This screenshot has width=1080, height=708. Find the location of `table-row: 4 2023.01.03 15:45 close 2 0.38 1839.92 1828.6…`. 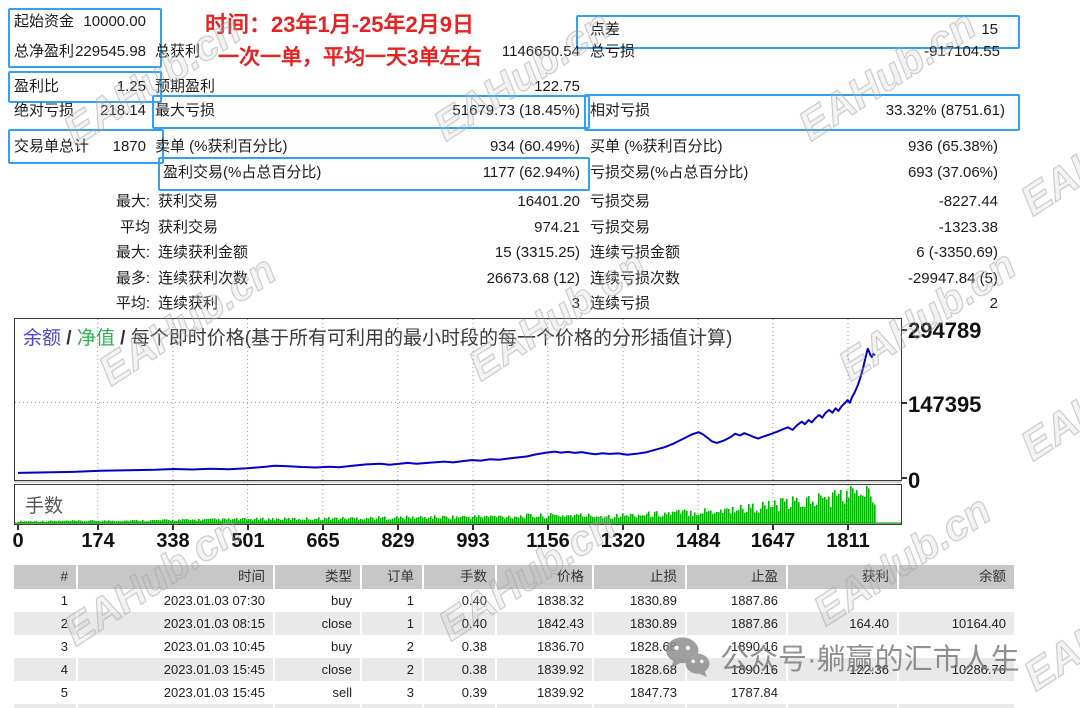

table-row: 4 2023.01.03 15:45 close 2 0.38 1839.92 1828.6… is located at coordinates (514, 669).